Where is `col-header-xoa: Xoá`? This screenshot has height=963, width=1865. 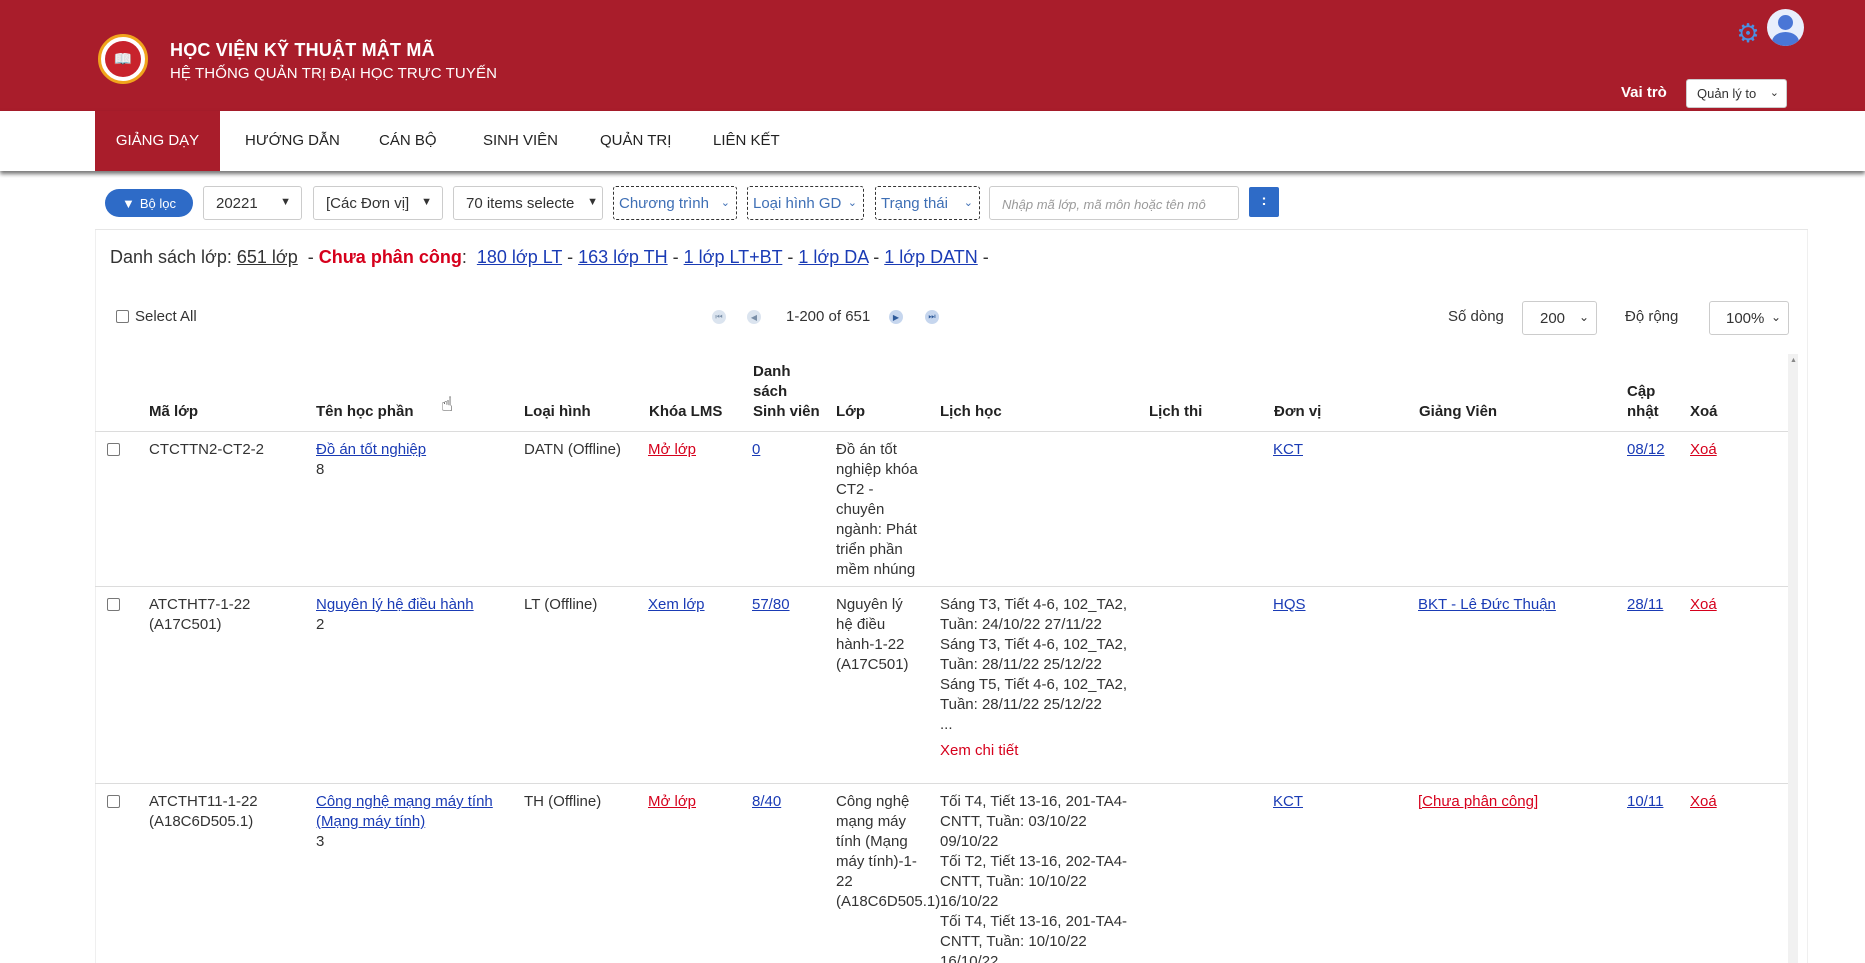
col-header-xoa: Xoá is located at coordinates (1704, 412).